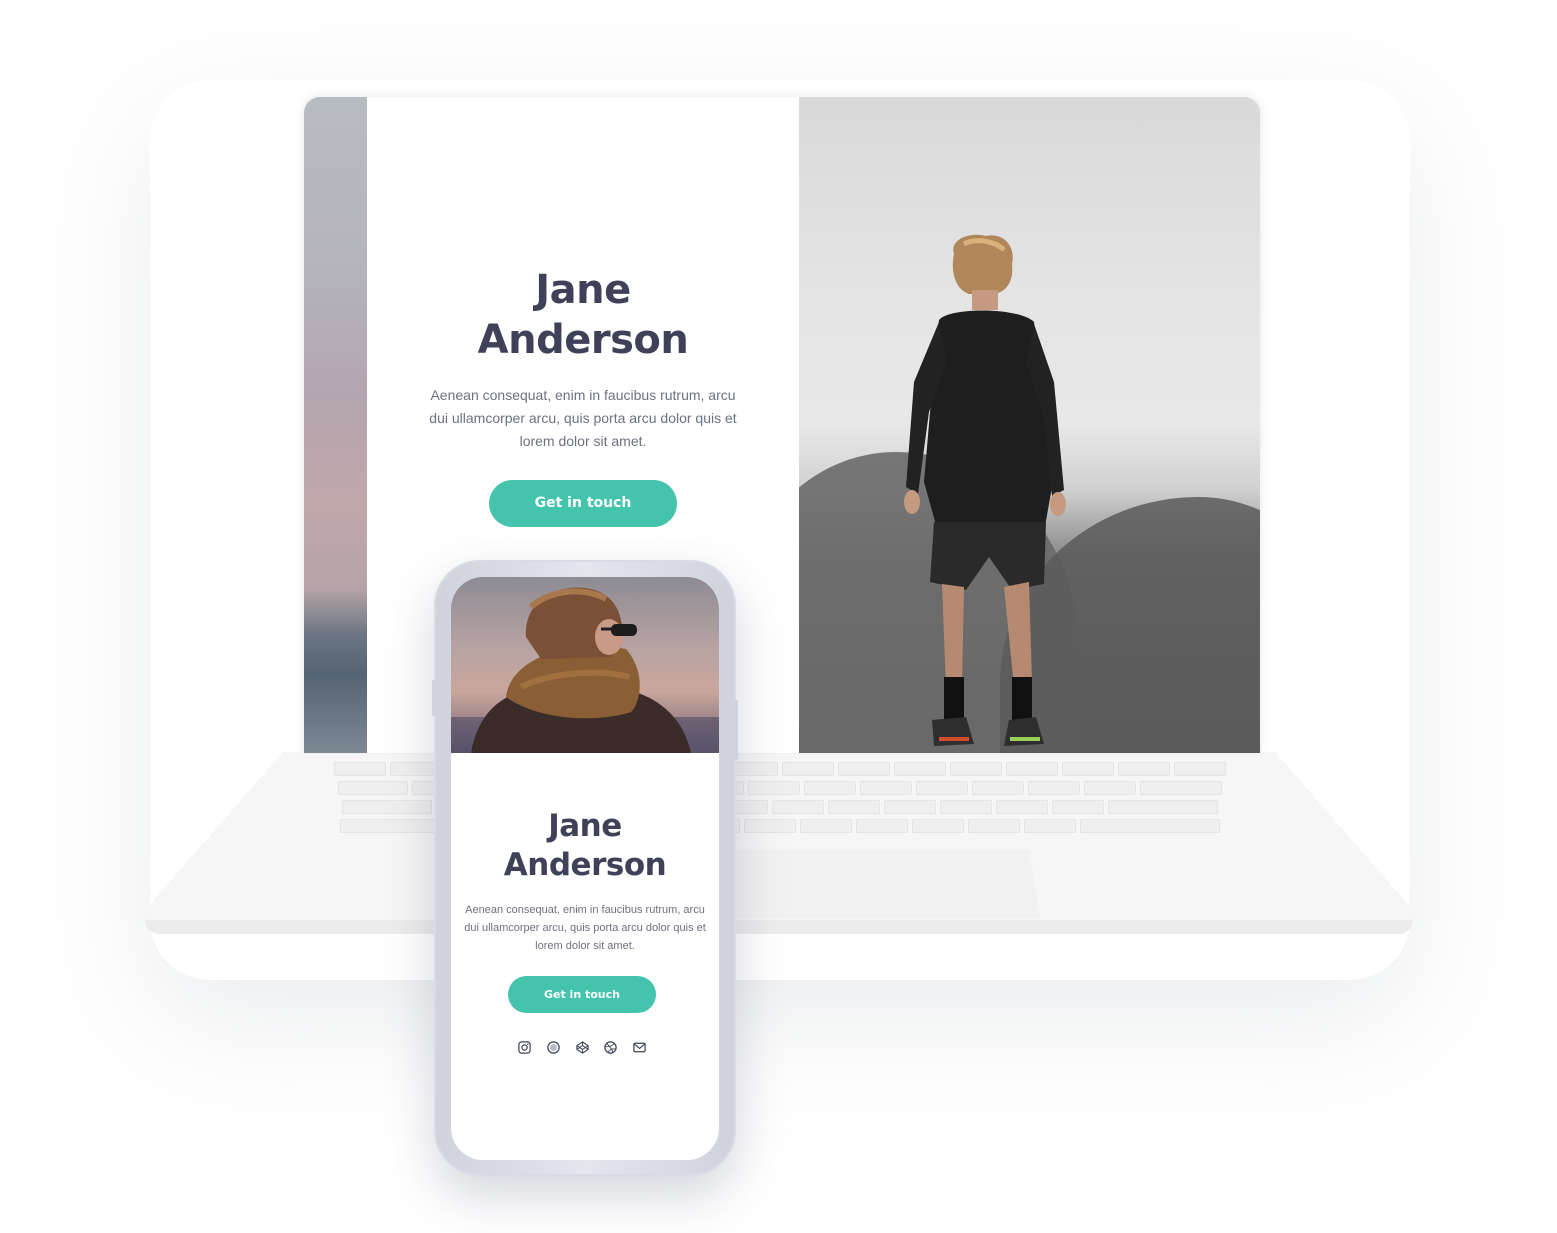 The width and height of the screenshot is (1557, 1233). What do you see at coordinates (736, 730) in the screenshot?
I see `phone-power-button` at bounding box center [736, 730].